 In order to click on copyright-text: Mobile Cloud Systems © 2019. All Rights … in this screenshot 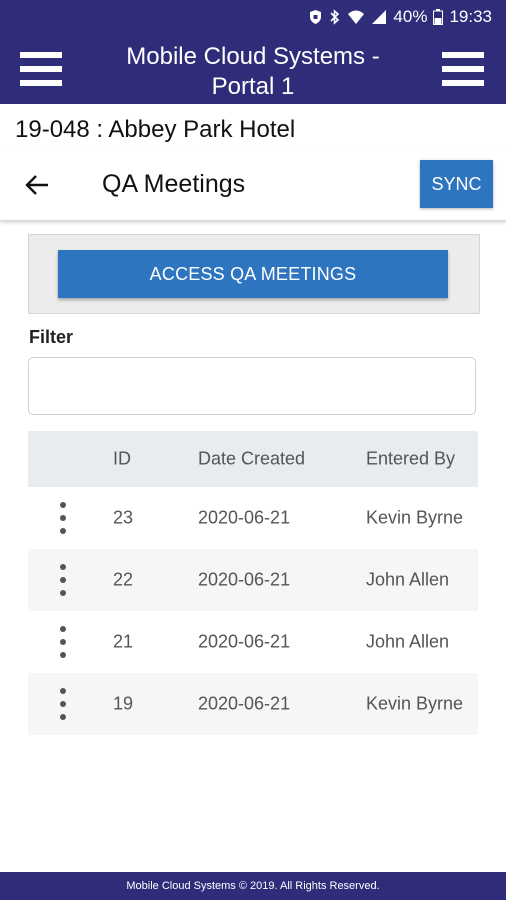, I will do `click(253, 886)`.